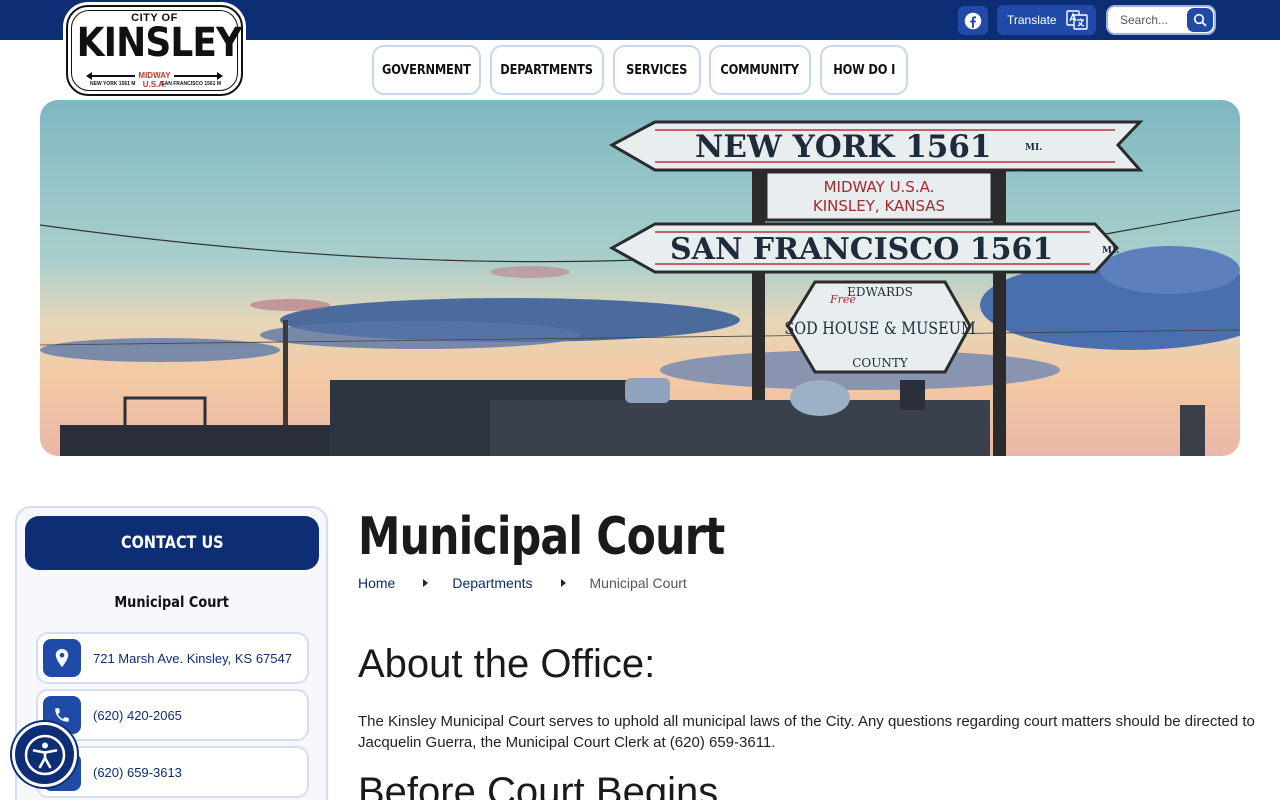 The image size is (1280, 800). Describe the element at coordinates (62, 658) in the screenshot. I see `location-pin-icon` at that location.